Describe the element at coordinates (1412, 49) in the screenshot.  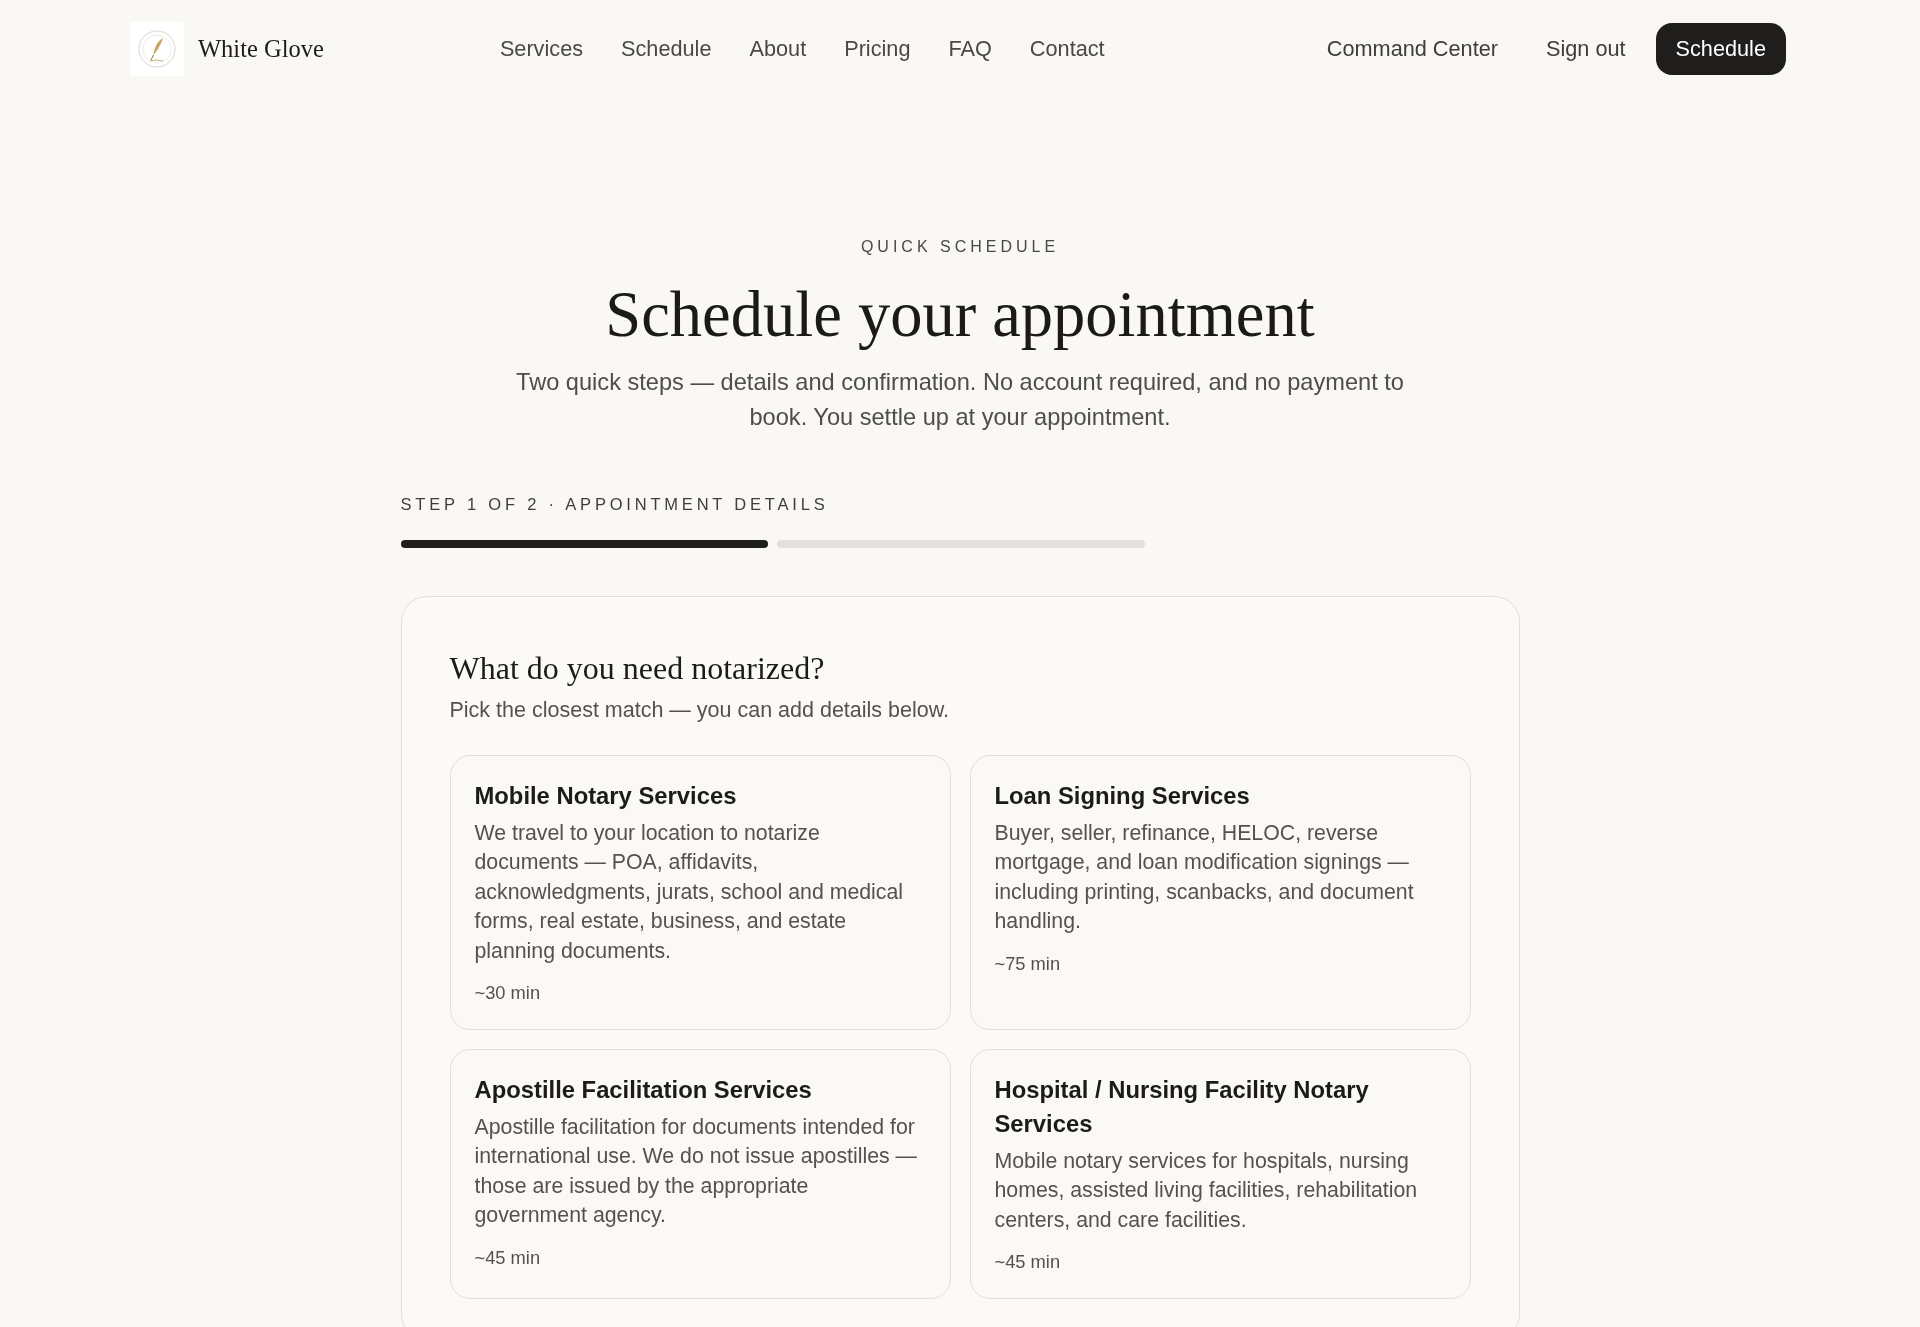
I see `header-link: Command Center` at that location.